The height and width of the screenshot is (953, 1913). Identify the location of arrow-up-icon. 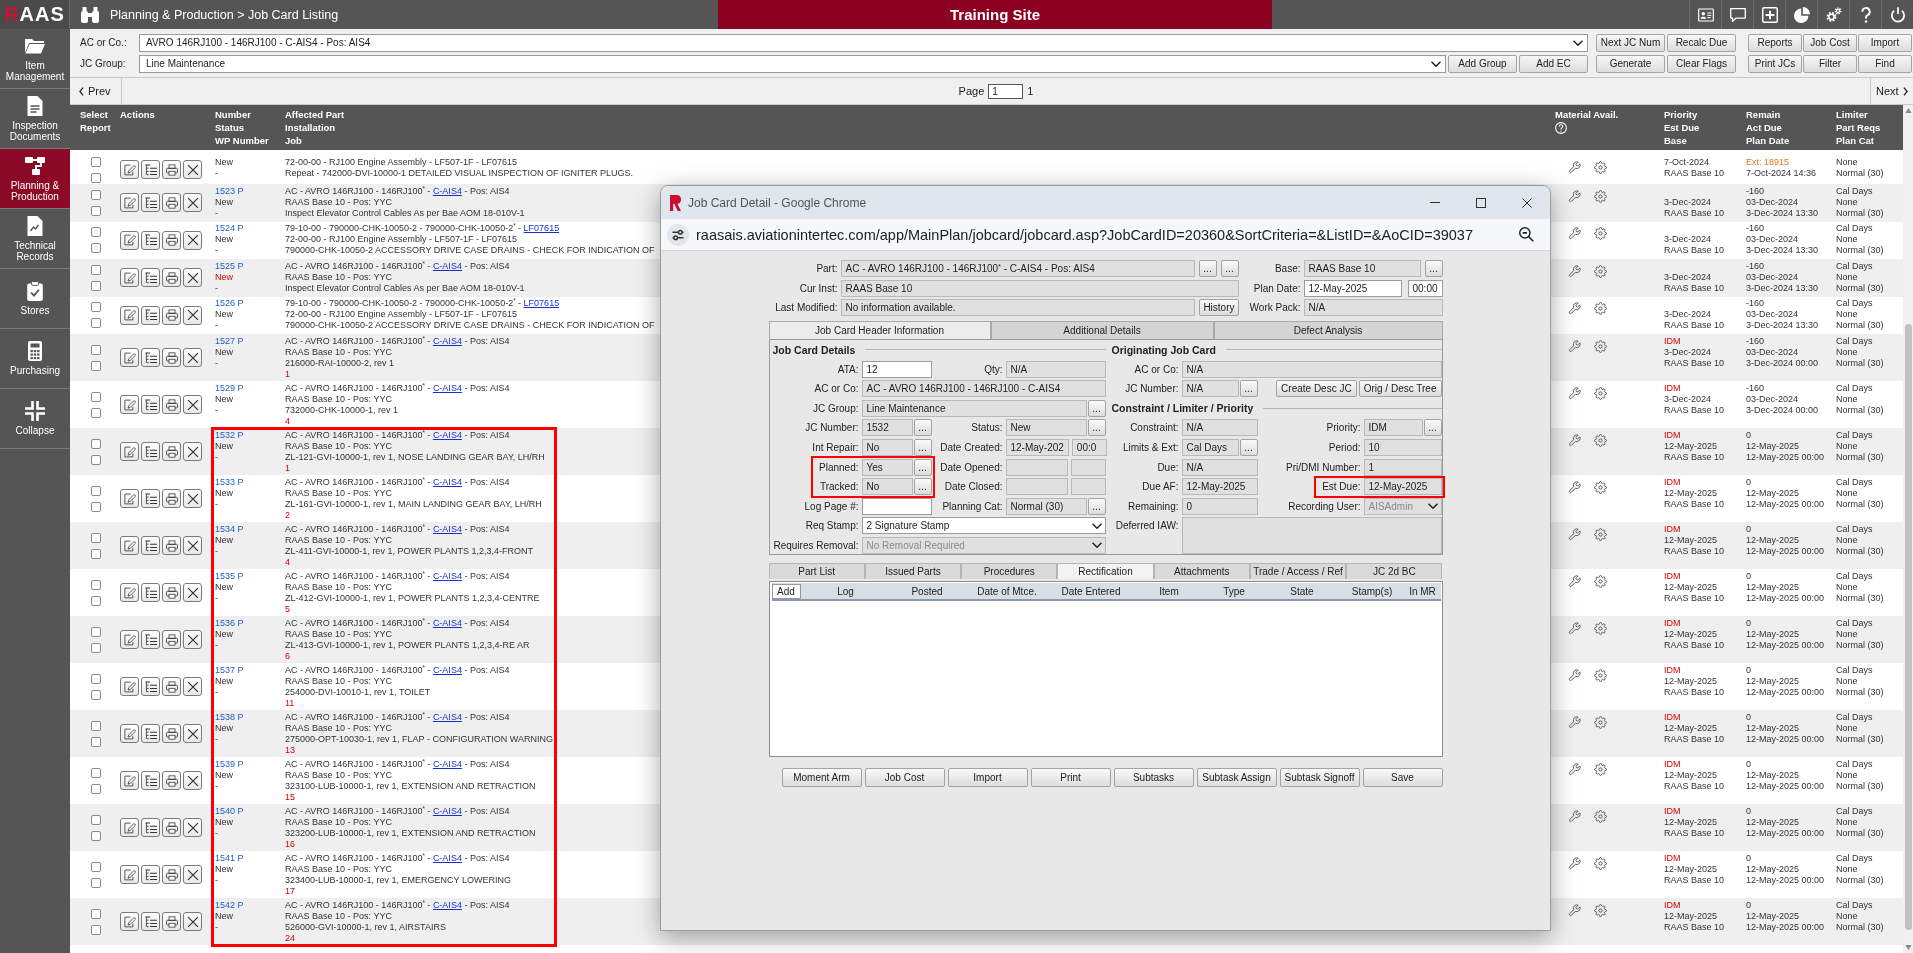
(1908, 110).